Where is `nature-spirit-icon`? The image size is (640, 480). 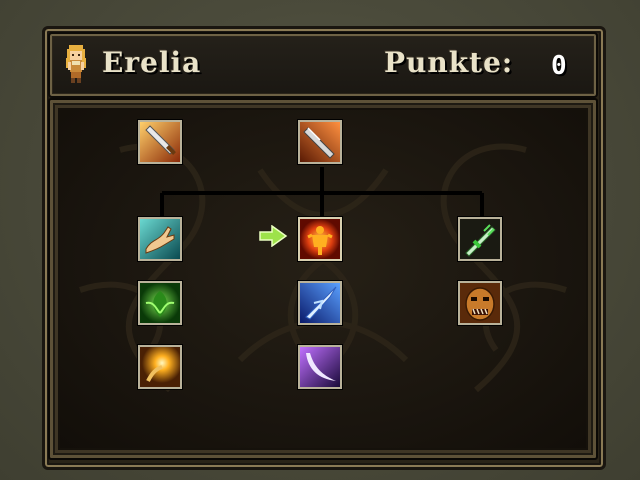
nature-spirit-icon is located at coordinates (160, 303).